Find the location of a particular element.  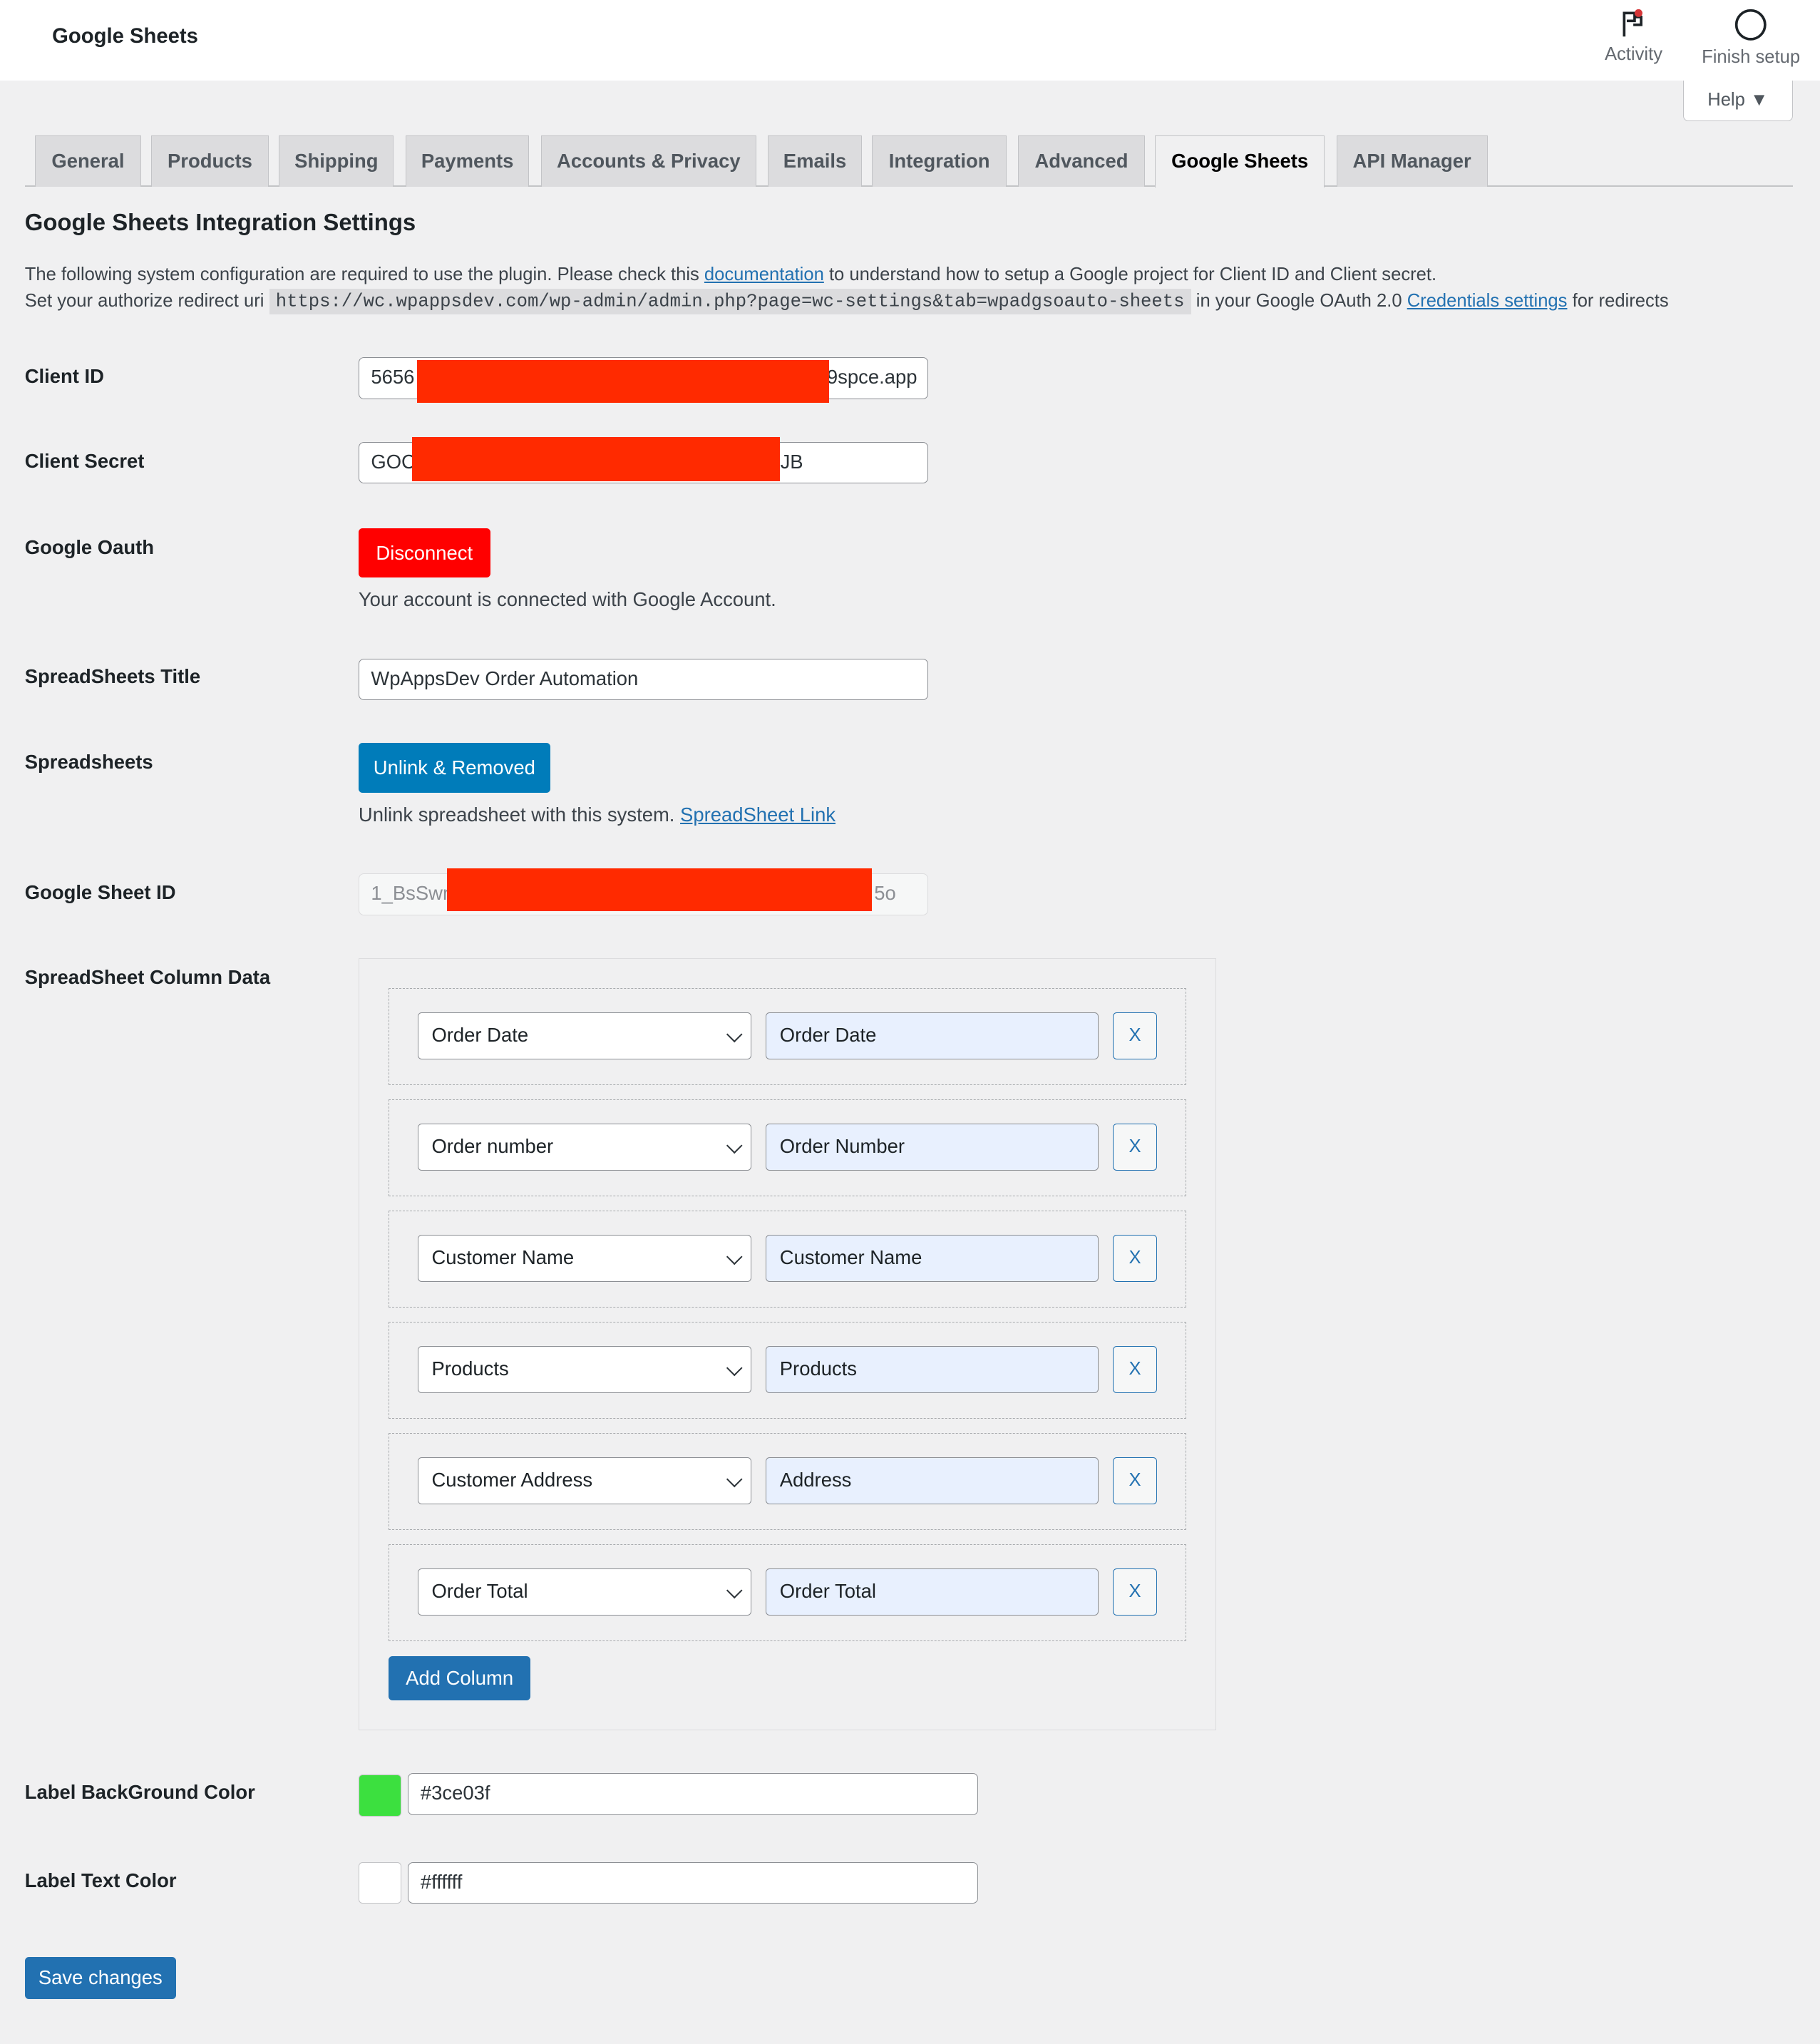

column-row: Customer Address Address X is located at coordinates (787, 1482).